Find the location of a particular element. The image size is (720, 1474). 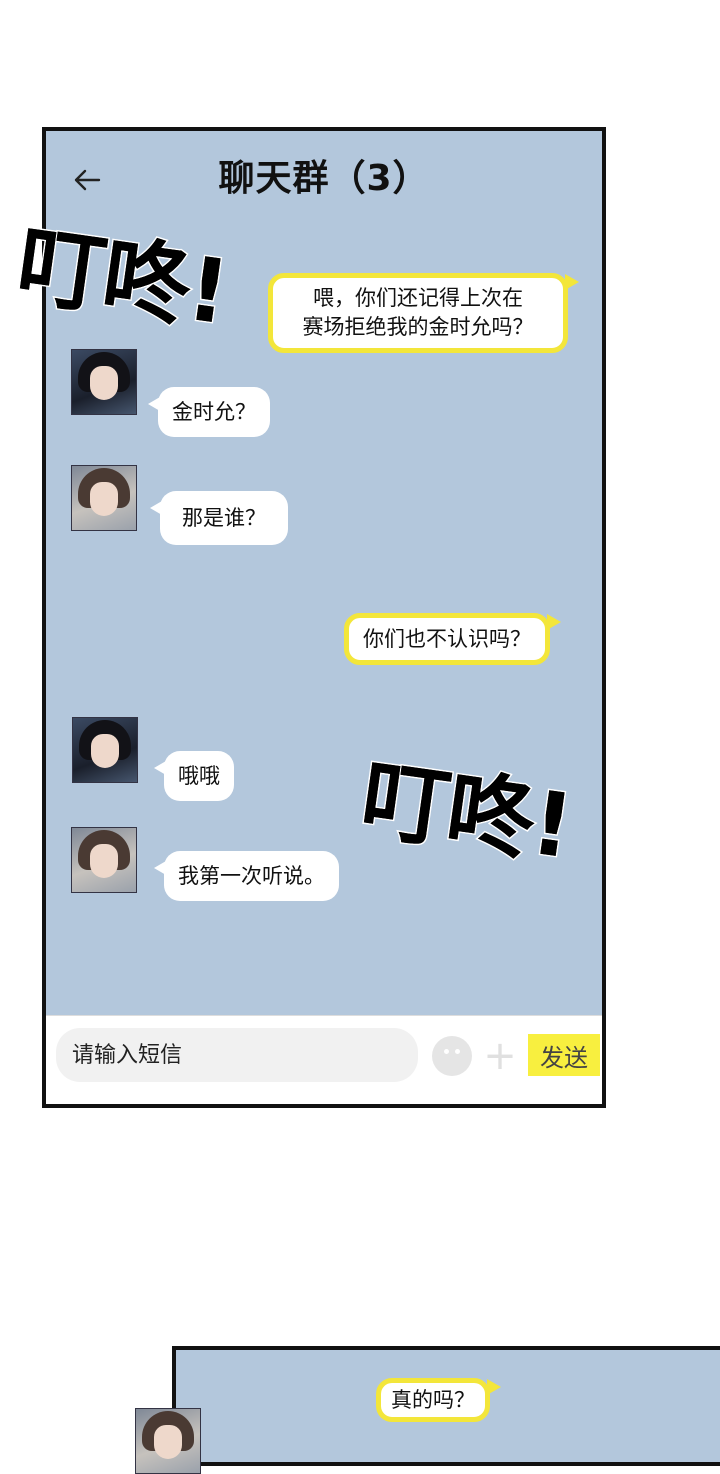

message-text: 我第一次听说。 is located at coordinates (251, 876).